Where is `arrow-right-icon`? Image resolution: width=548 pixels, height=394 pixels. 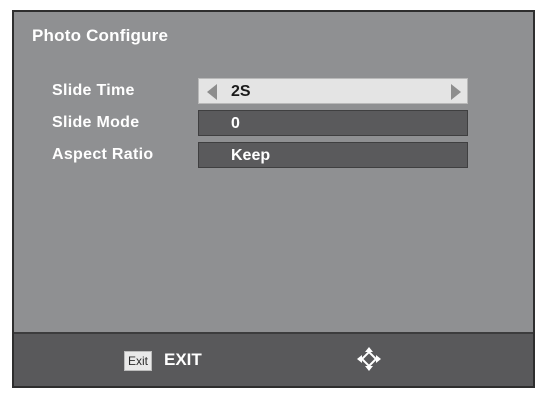 arrow-right-icon is located at coordinates (456, 92).